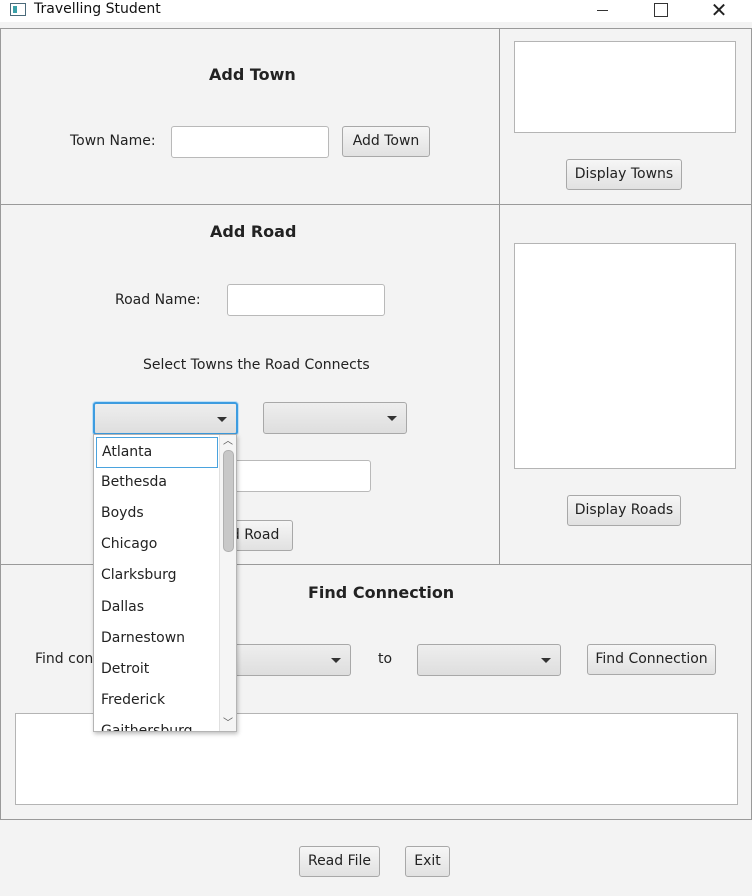  What do you see at coordinates (603, 11) in the screenshot?
I see `minimize-button` at bounding box center [603, 11].